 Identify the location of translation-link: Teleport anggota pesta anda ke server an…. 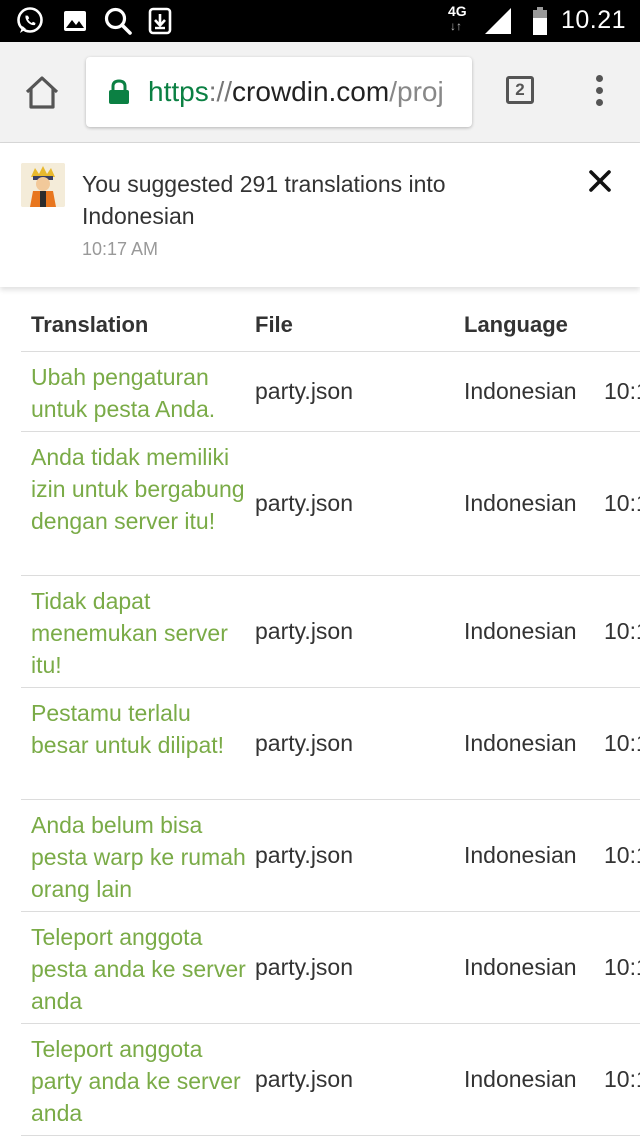
(138, 969).